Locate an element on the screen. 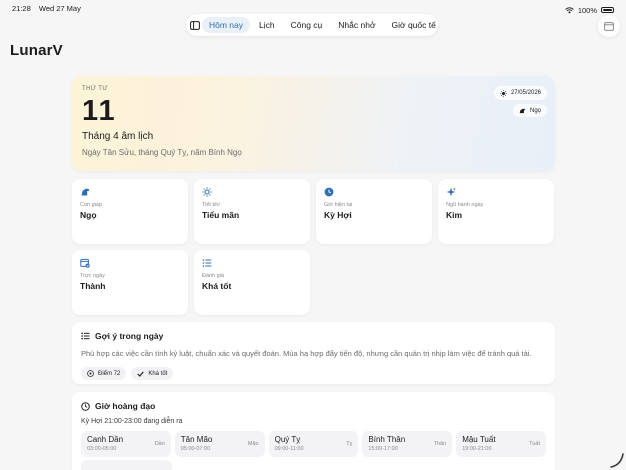 The height and width of the screenshot is (470, 626). hour-tag: Thân is located at coordinates (440, 444).